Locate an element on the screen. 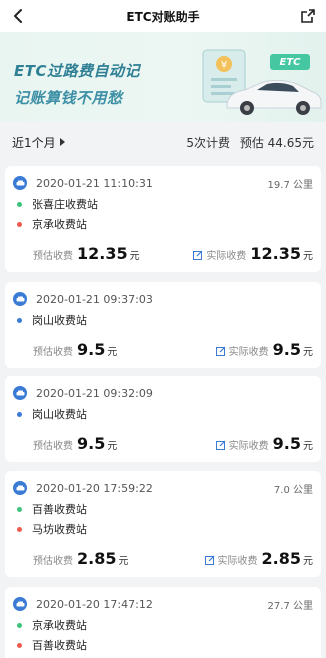 The height and width of the screenshot is (658, 326). estimated-total: 预估 44.65元 is located at coordinates (276, 142).